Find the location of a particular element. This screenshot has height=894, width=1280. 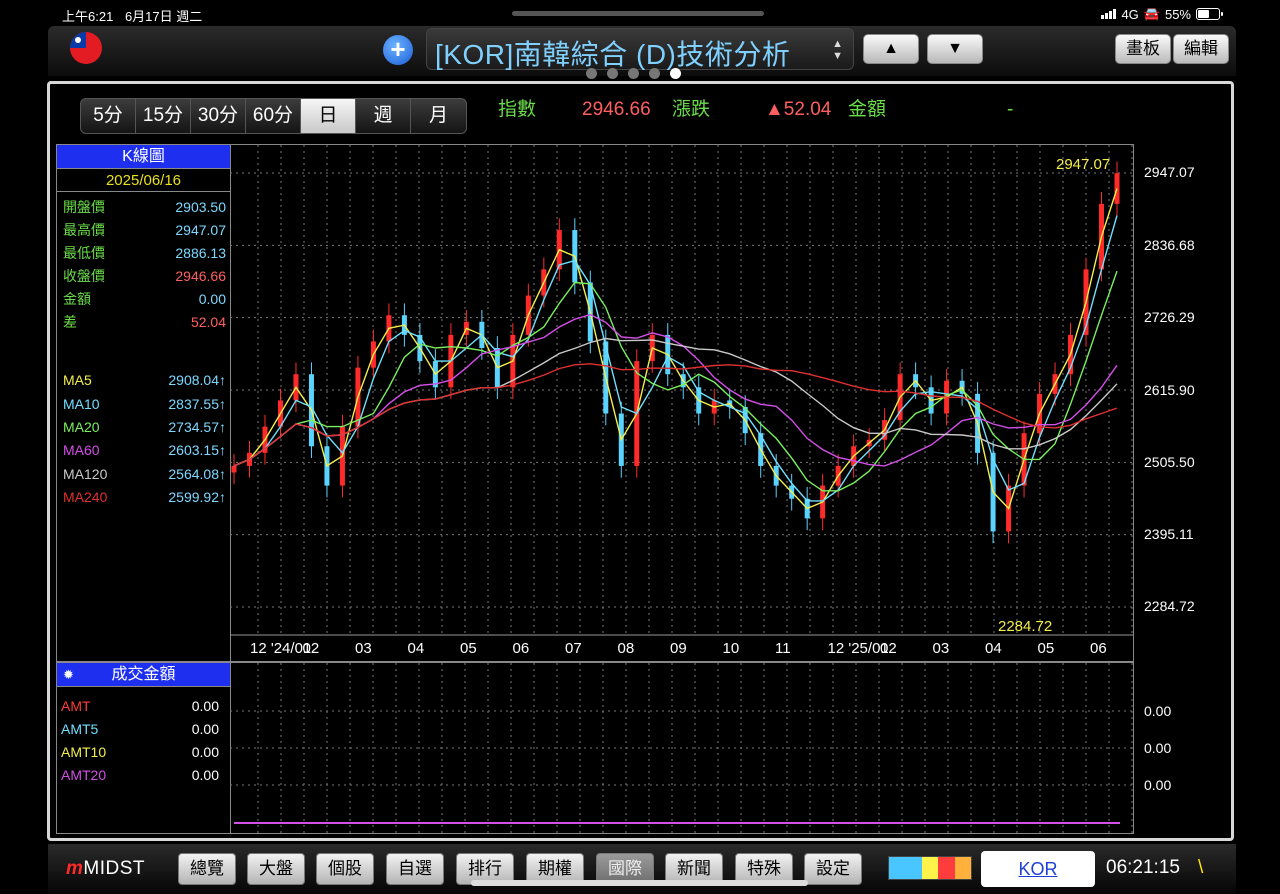

x-axis-label: 05 is located at coordinates (1046, 648).